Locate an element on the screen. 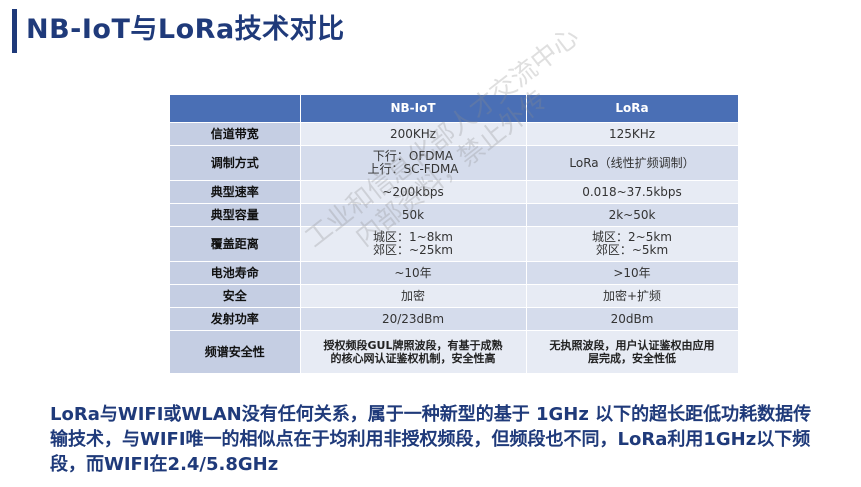 The image size is (861, 487). cell-line: 2k~50k is located at coordinates (632, 214).